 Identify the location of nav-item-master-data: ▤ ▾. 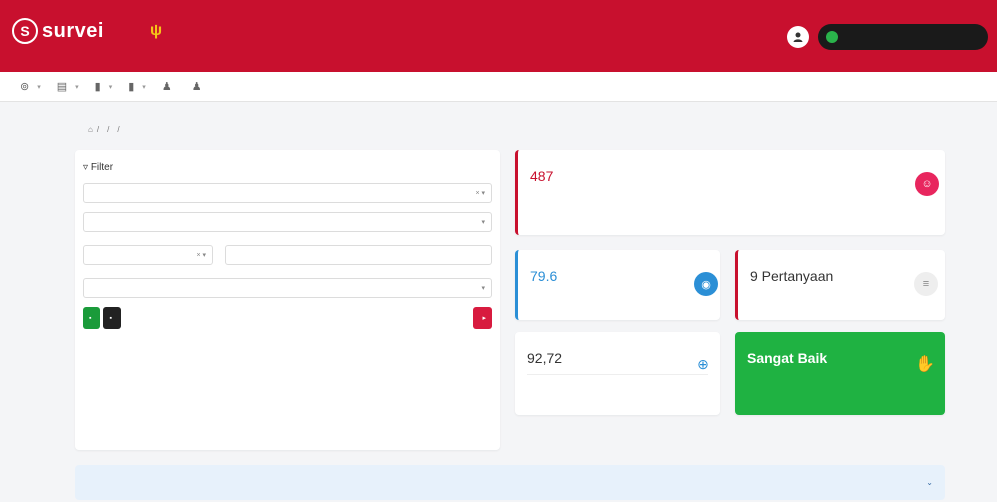
(68, 86).